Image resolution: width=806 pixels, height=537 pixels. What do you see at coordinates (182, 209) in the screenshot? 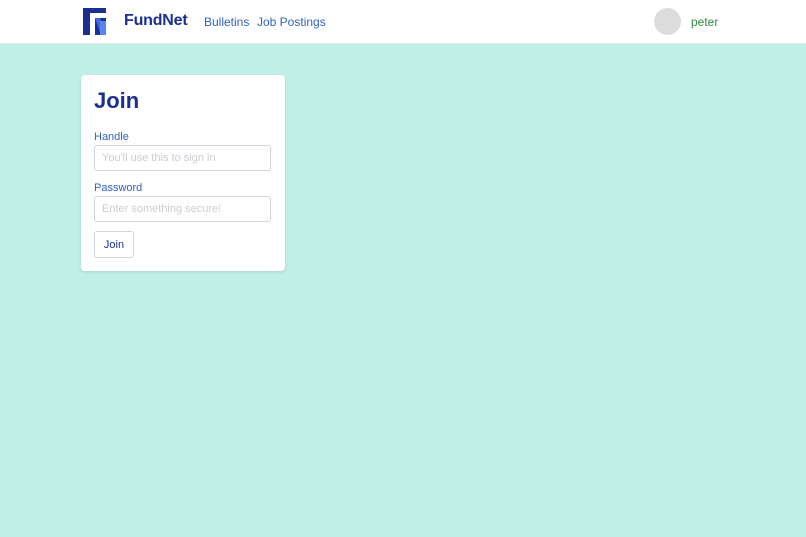
I see `password-input` at bounding box center [182, 209].